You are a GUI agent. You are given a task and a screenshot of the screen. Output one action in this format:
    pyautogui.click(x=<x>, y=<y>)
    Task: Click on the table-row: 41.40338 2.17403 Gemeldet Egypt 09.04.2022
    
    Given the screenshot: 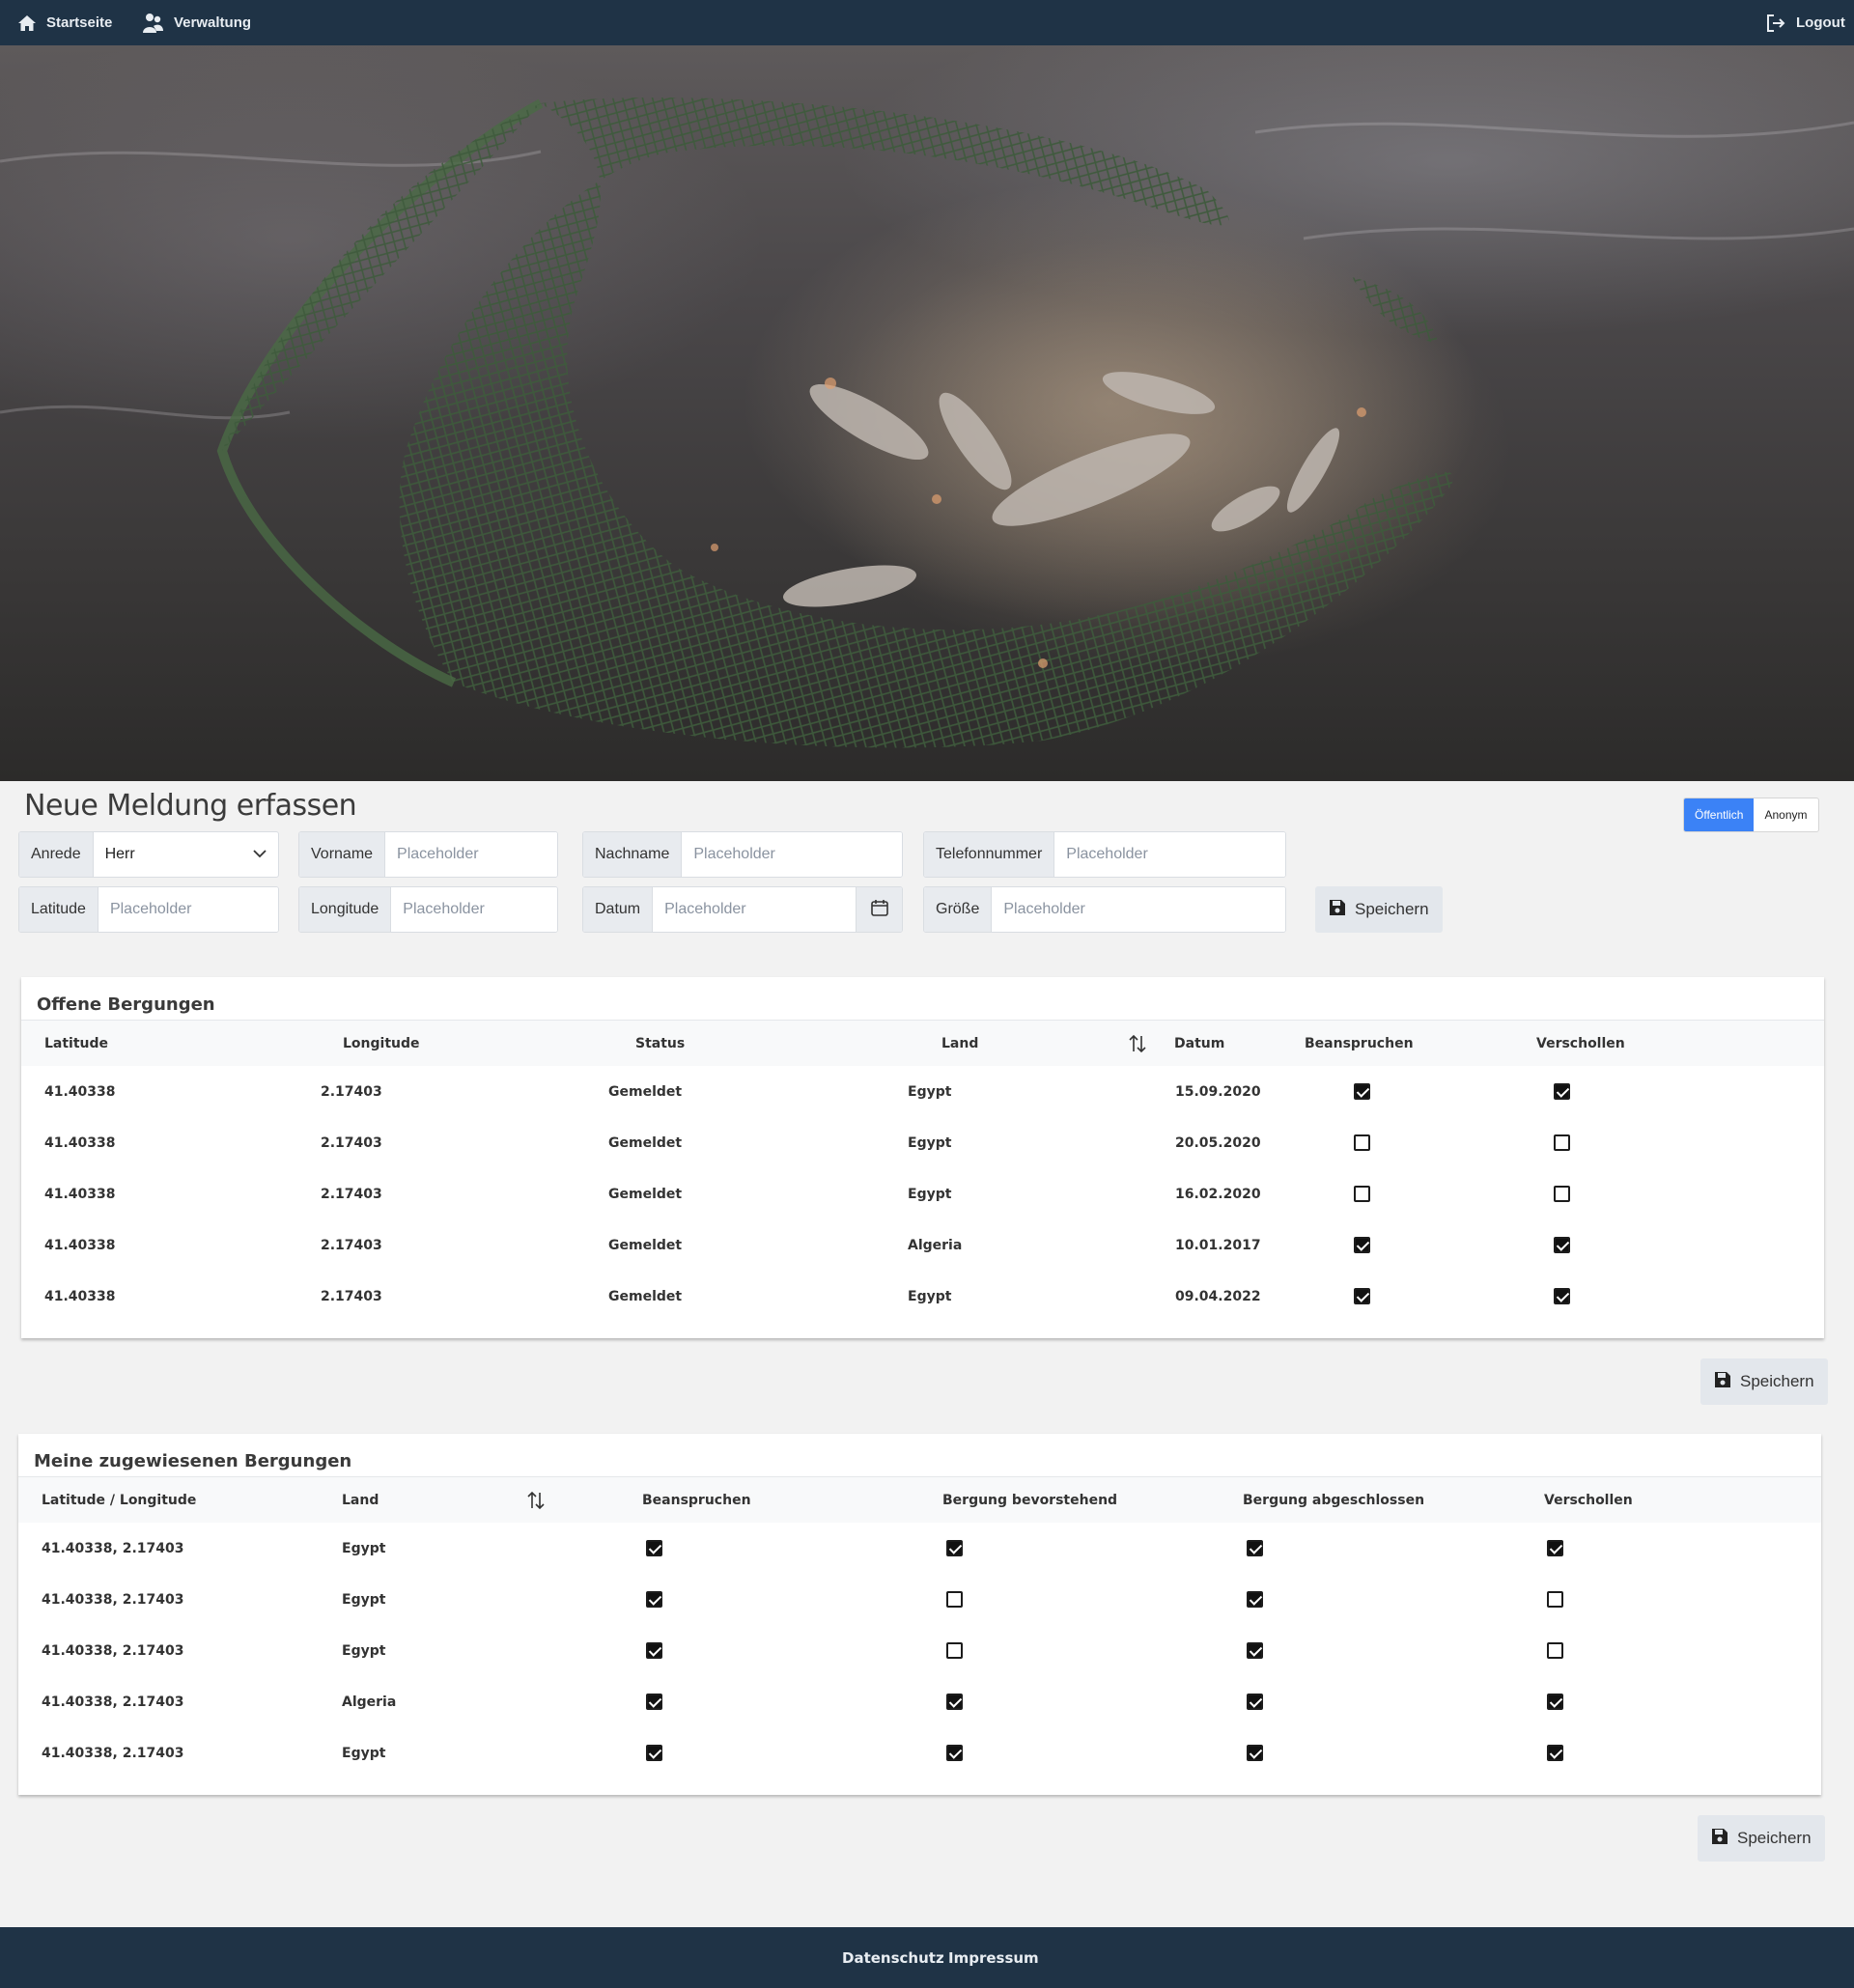 What is the action you would take?
    pyautogui.click(x=922, y=1297)
    